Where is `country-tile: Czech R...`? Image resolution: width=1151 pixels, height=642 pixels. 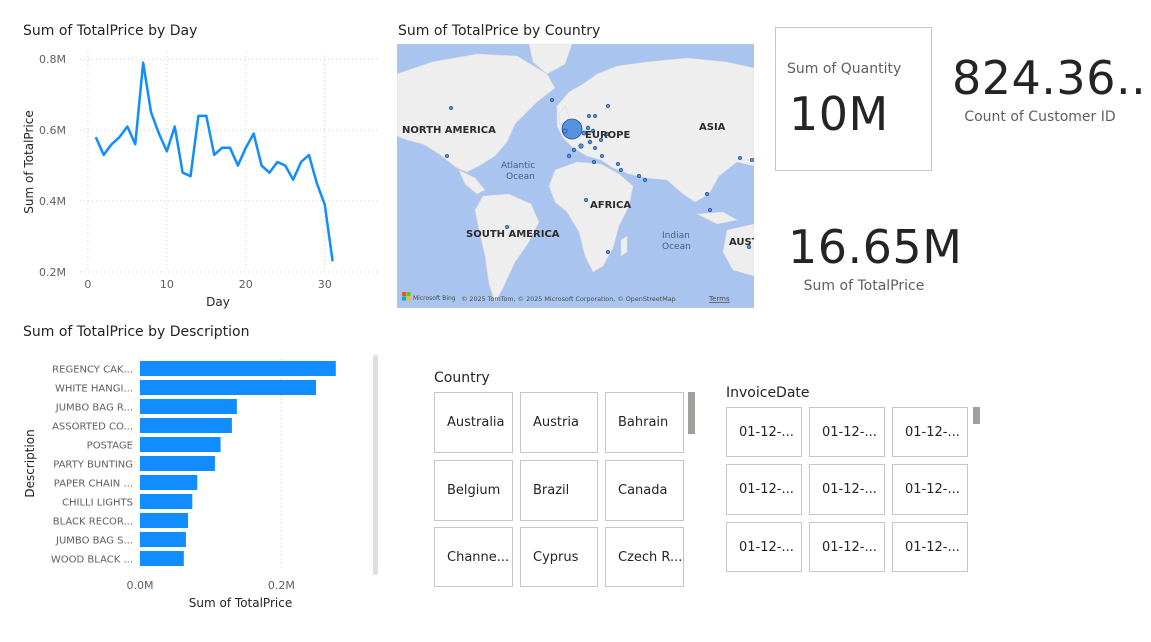
country-tile: Czech R... is located at coordinates (644, 557).